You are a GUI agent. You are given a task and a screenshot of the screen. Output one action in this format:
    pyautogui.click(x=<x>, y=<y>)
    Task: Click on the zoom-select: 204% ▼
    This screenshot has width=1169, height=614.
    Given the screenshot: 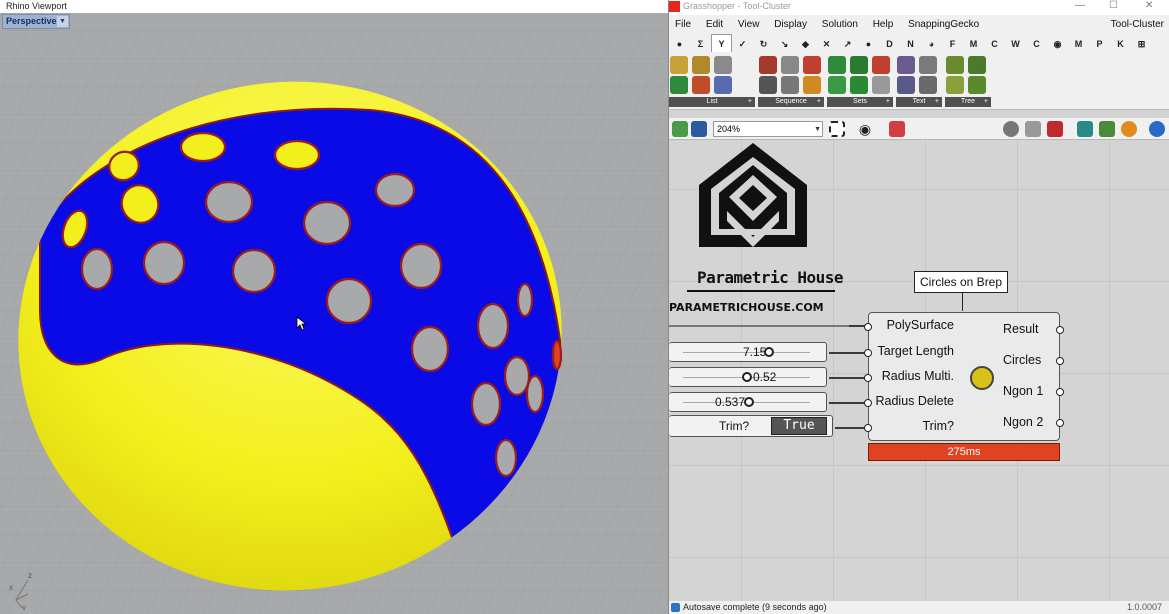 What is the action you would take?
    pyautogui.click(x=768, y=129)
    